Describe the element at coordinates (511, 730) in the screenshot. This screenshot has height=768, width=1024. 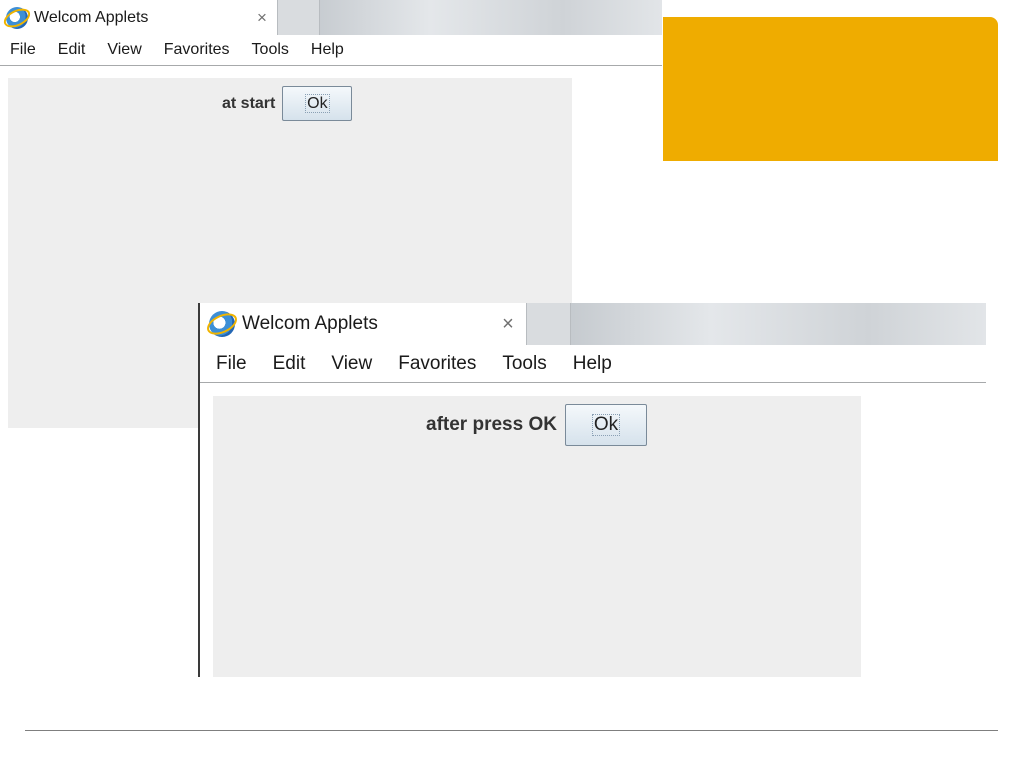
I see `bottom-divider` at that location.